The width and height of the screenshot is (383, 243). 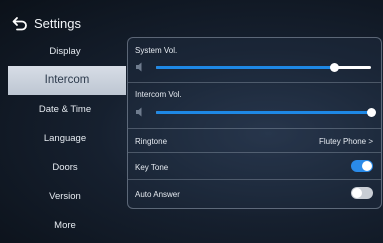 I want to click on sidebar-item-language: Language, so click(x=65, y=138).